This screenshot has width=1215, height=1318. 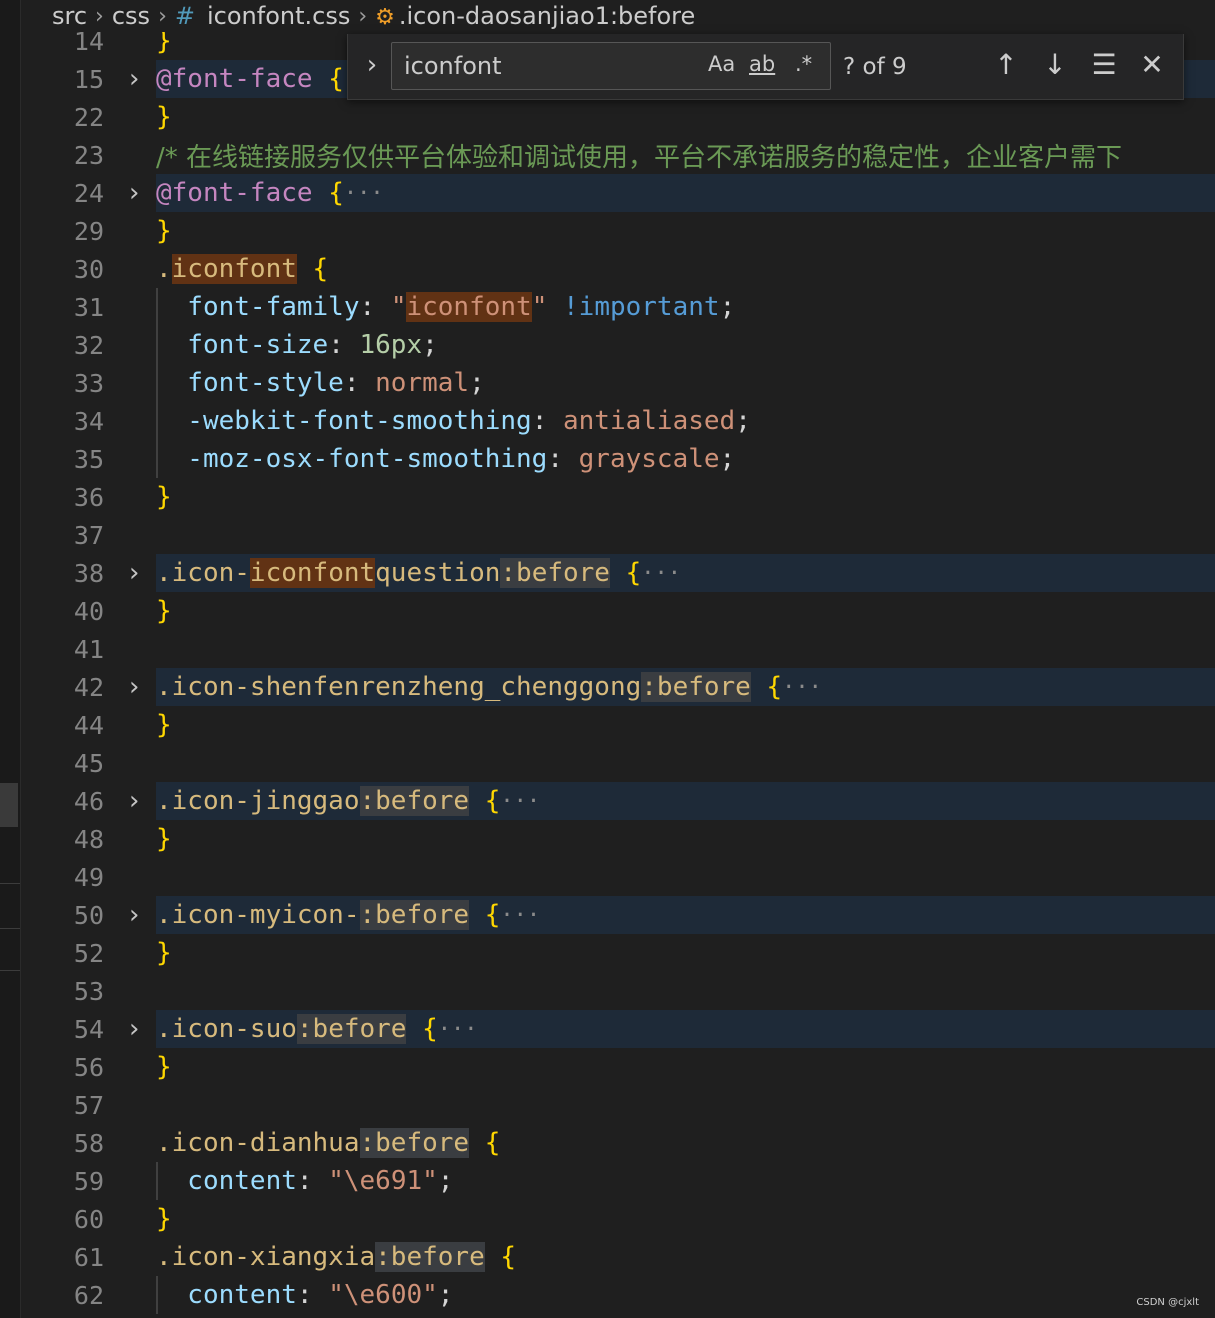 What do you see at coordinates (618, 1219) in the screenshot?
I see `code-line: 60}` at bounding box center [618, 1219].